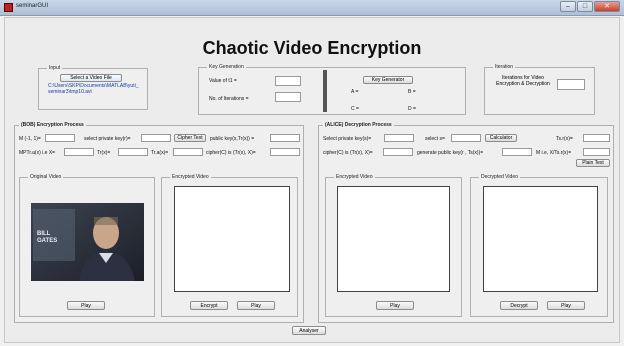  I want to click on alice-encrypted-video-label: Encrypted Video, so click(354, 177).